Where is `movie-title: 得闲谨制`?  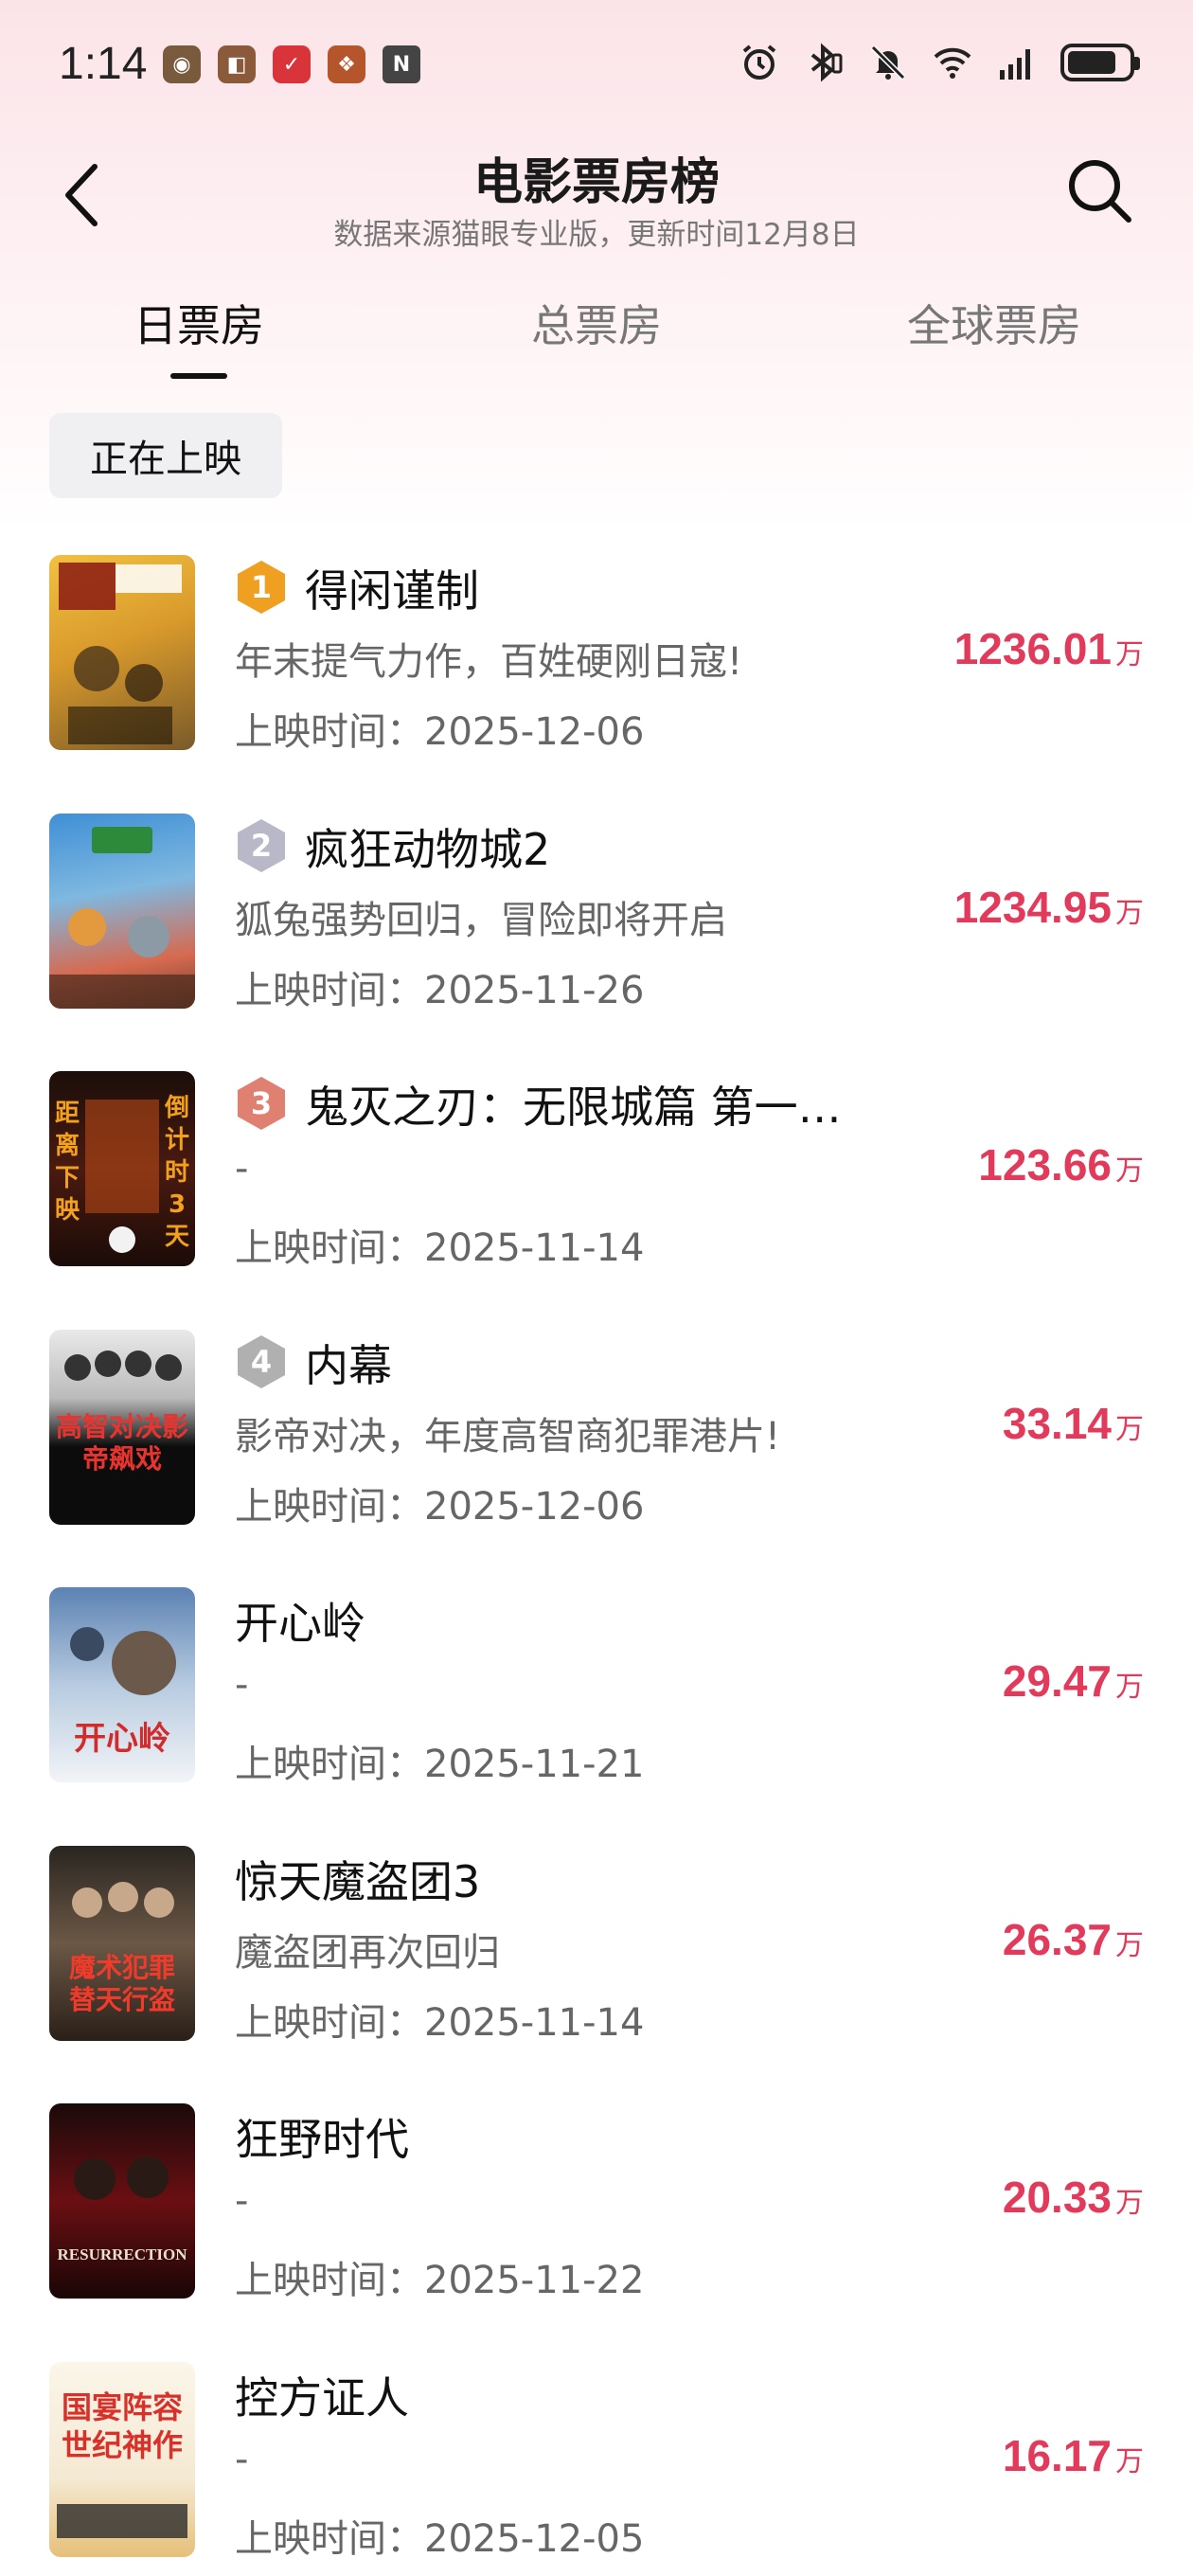
movie-title: 得闲谨制 is located at coordinates (392, 591).